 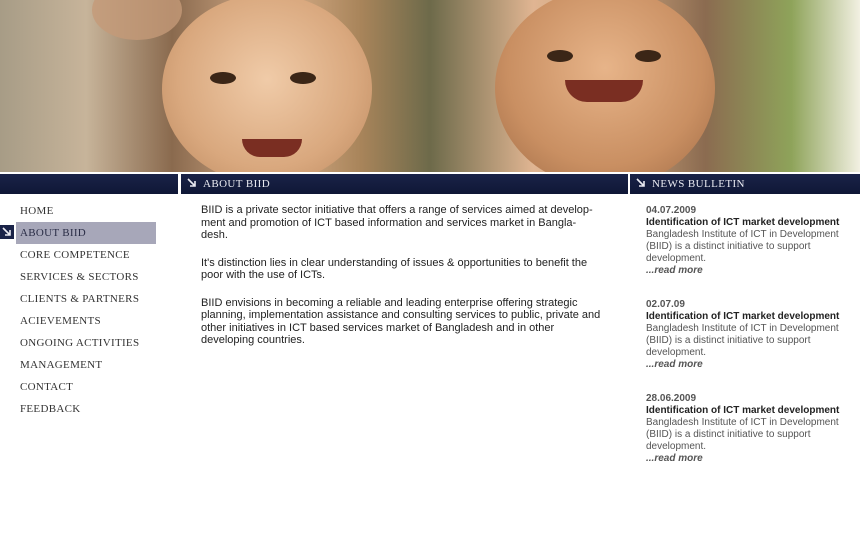 I want to click on nav-item-services-sectors: SERVICES & SECTORS, so click(x=80, y=277).